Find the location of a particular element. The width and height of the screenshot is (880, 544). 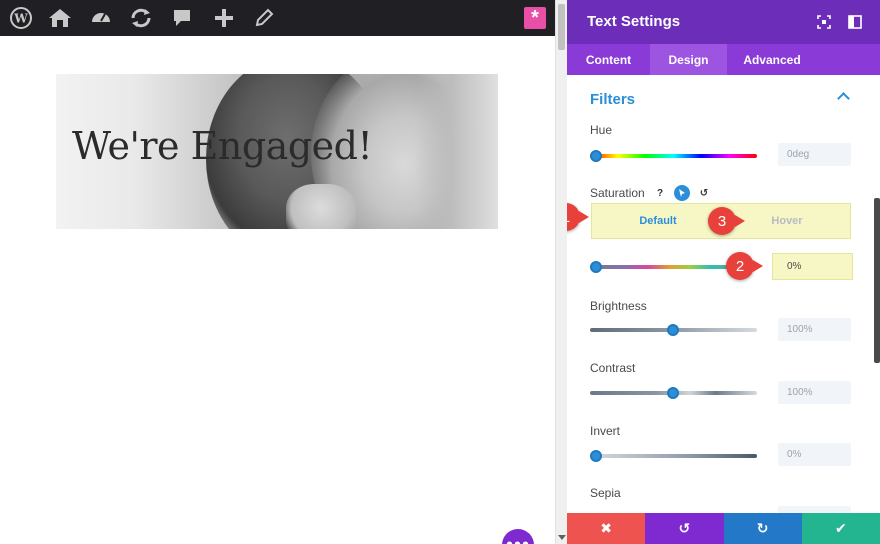

callout-1: 1 is located at coordinates (578, 217).